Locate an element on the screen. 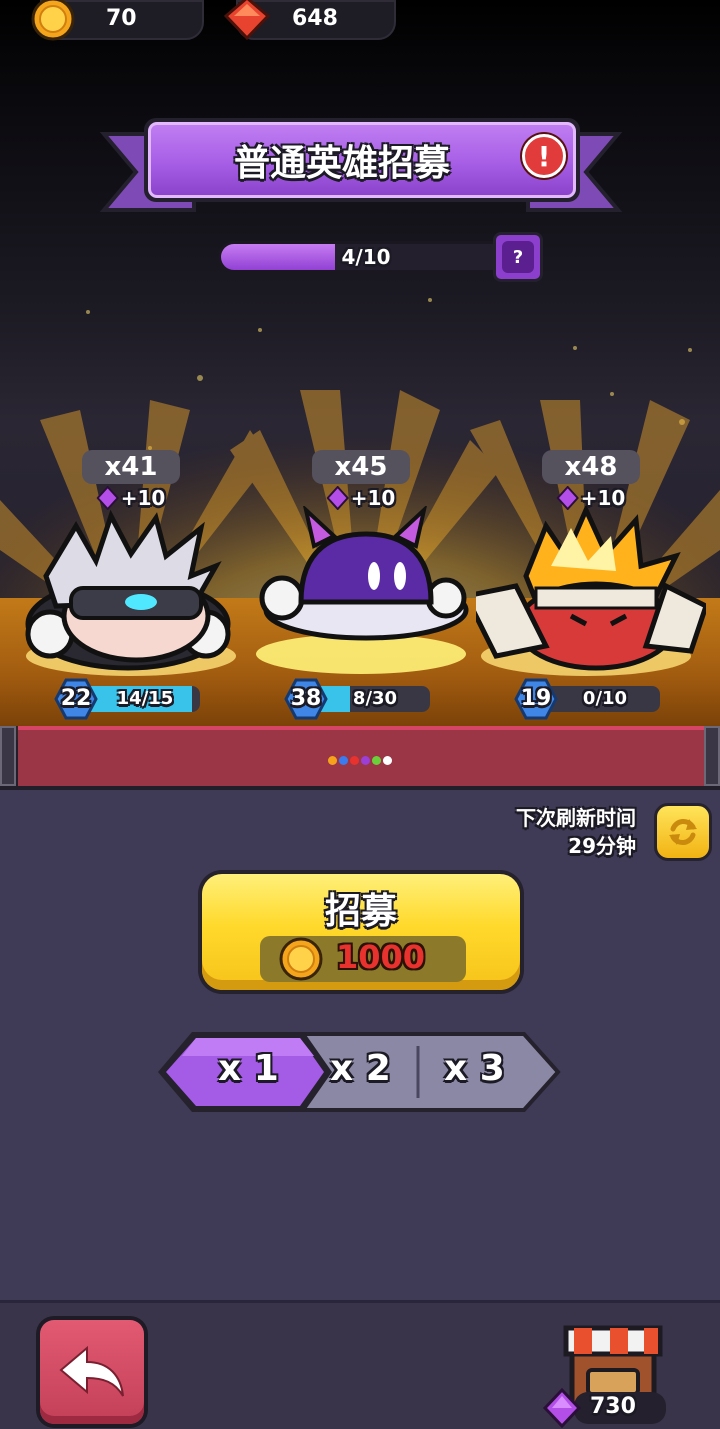  question-icon: ? is located at coordinates (518, 257).